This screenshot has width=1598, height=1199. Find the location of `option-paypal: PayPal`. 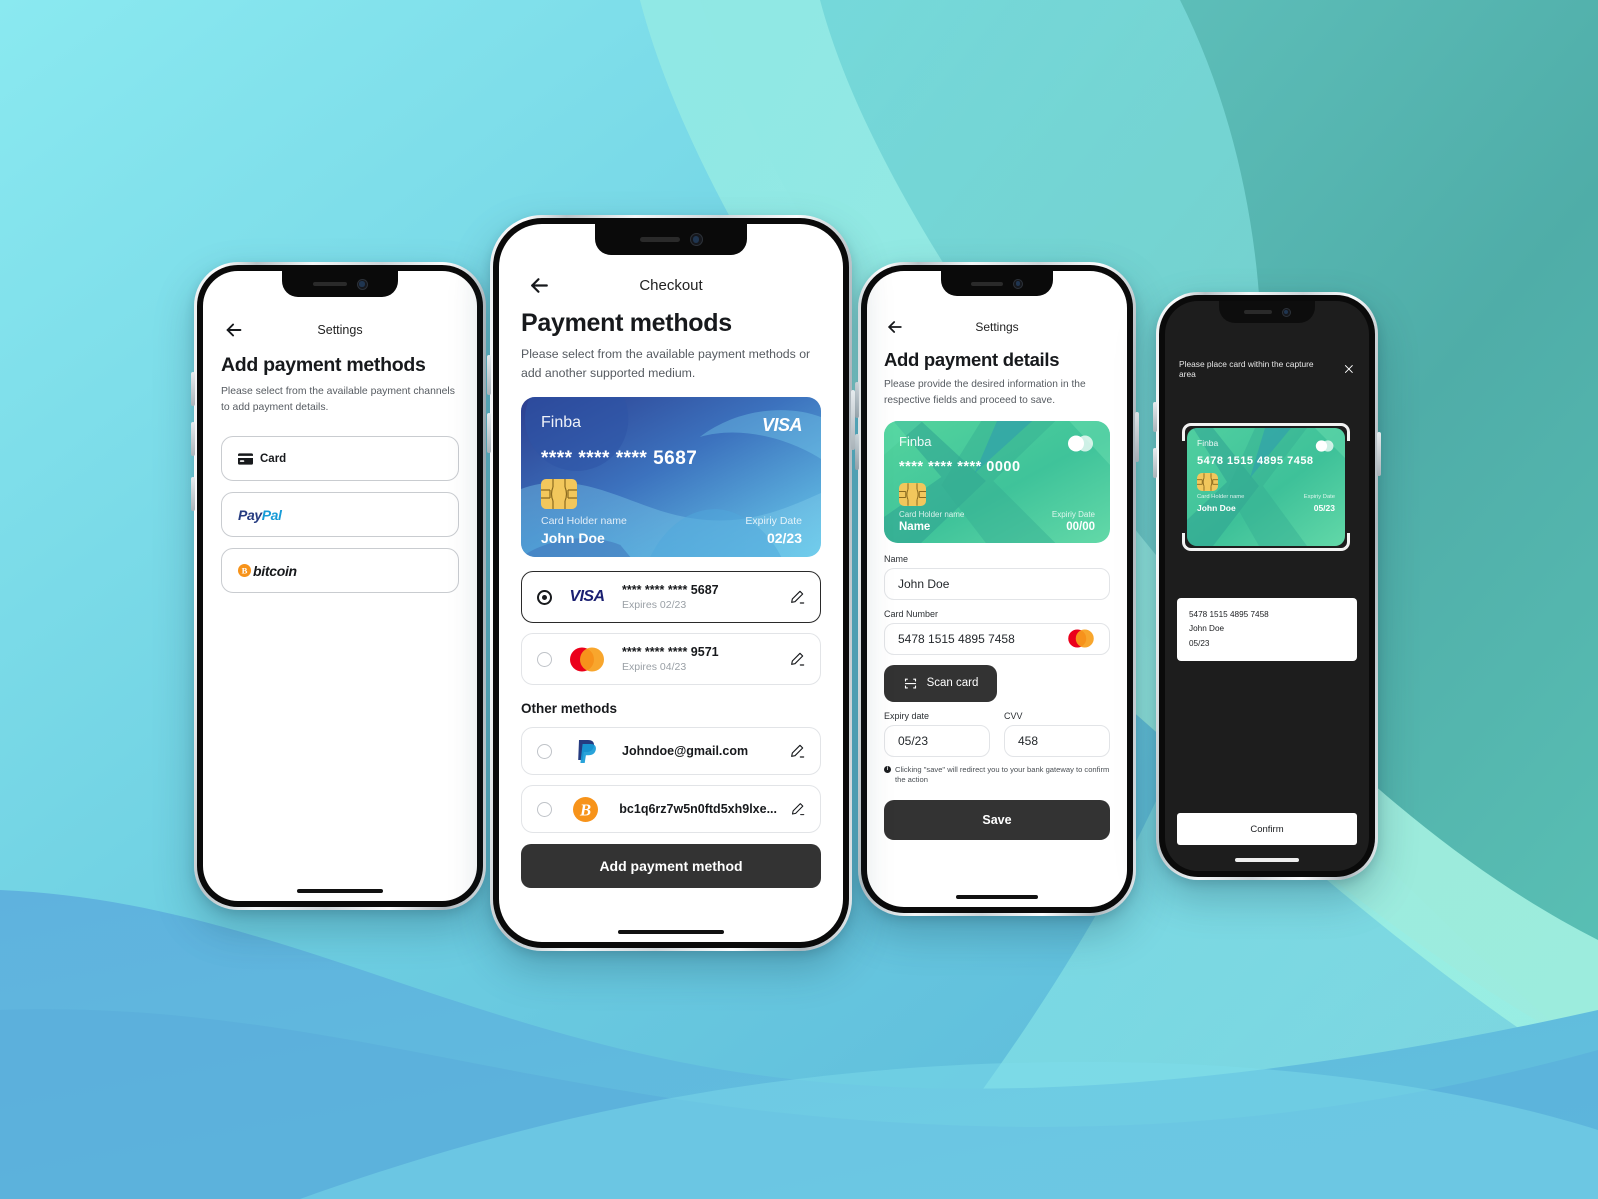

option-paypal: PayPal is located at coordinates (340, 515).